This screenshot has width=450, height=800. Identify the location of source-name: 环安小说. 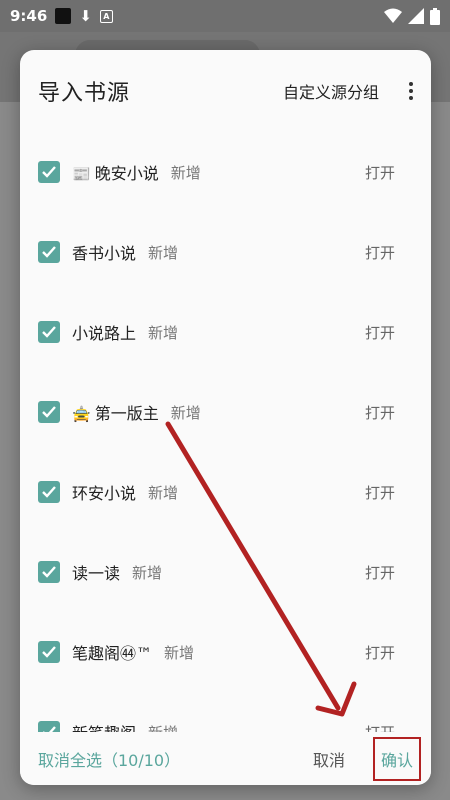
(104, 493).